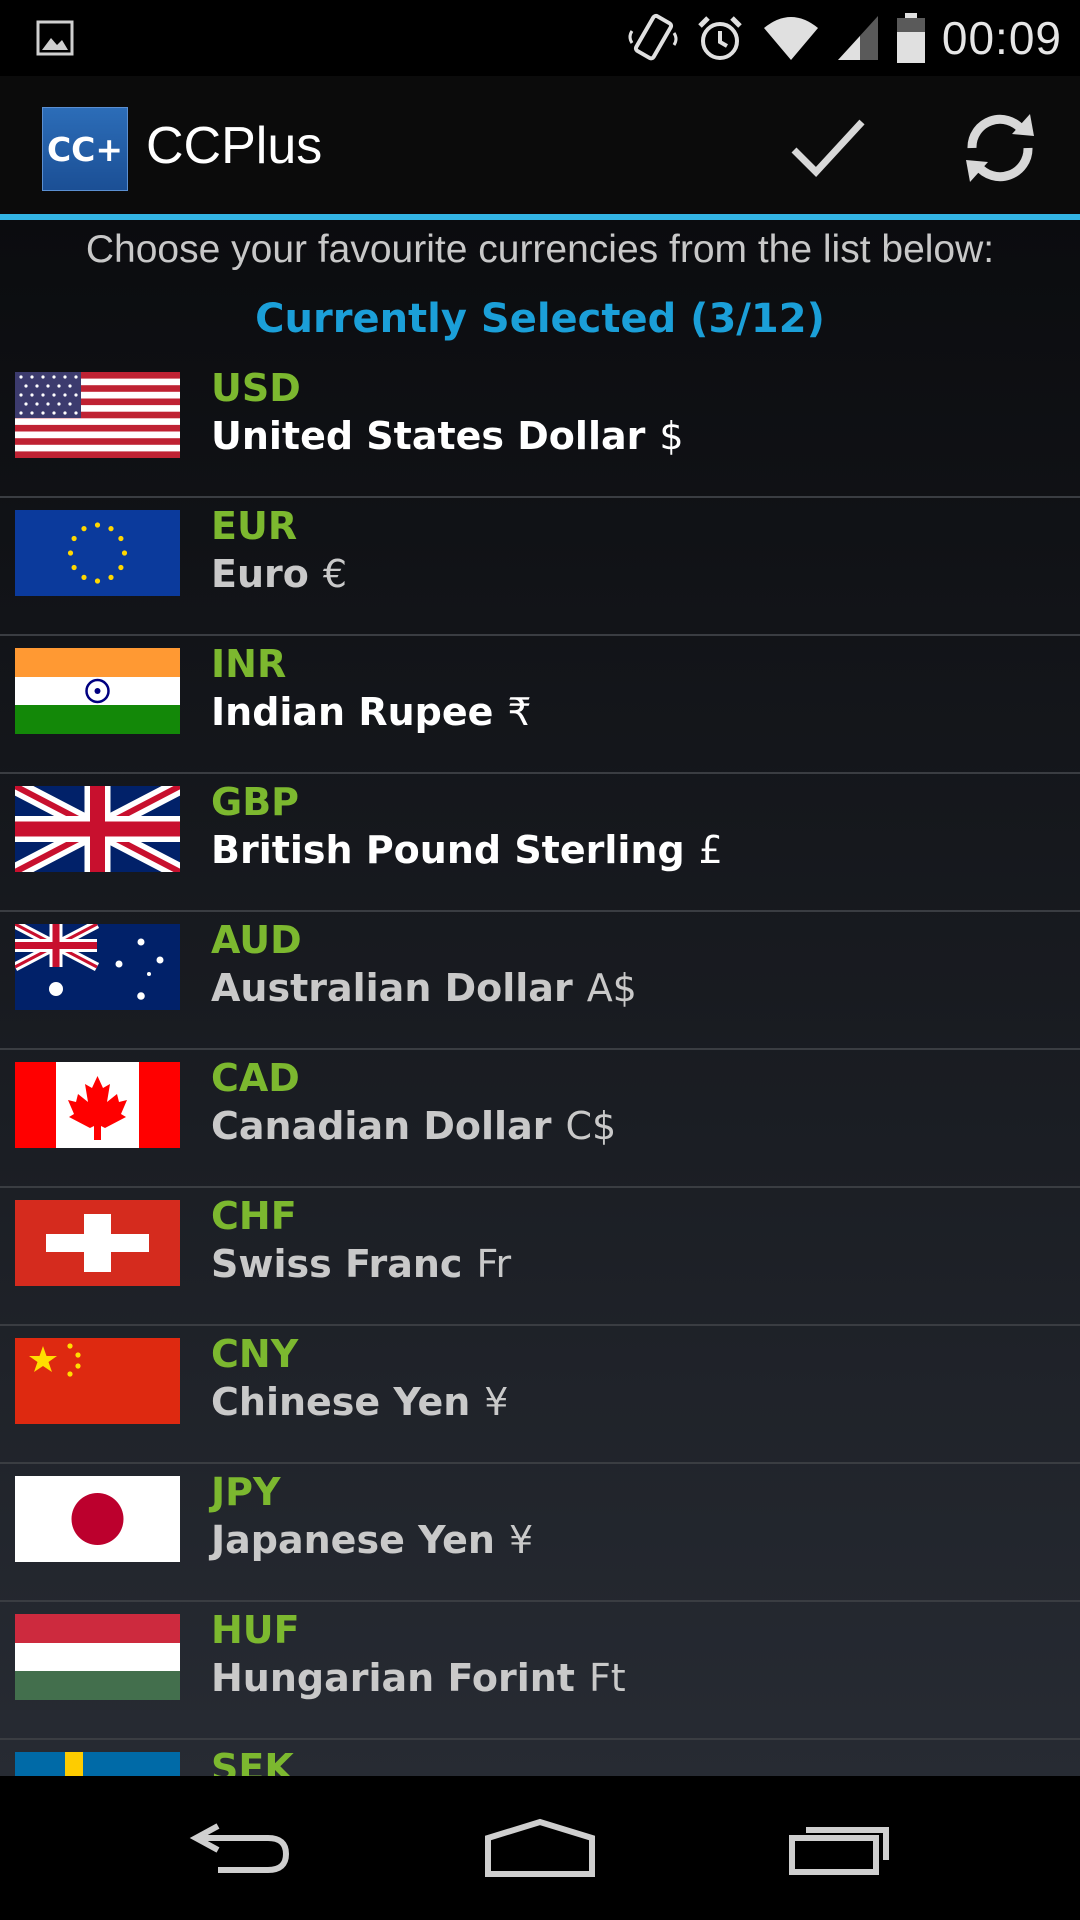  What do you see at coordinates (1000, 148) in the screenshot?
I see `refresh-icon` at bounding box center [1000, 148].